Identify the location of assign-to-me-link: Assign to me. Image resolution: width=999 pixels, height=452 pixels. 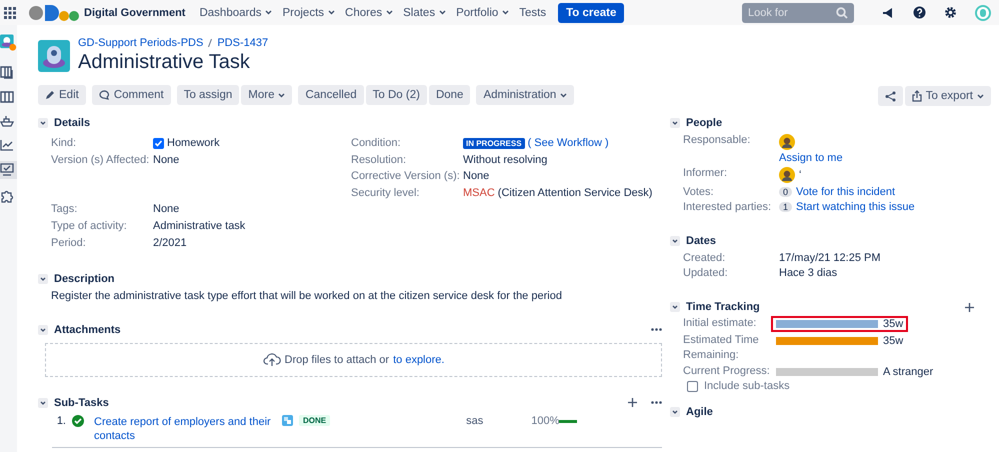
(811, 158).